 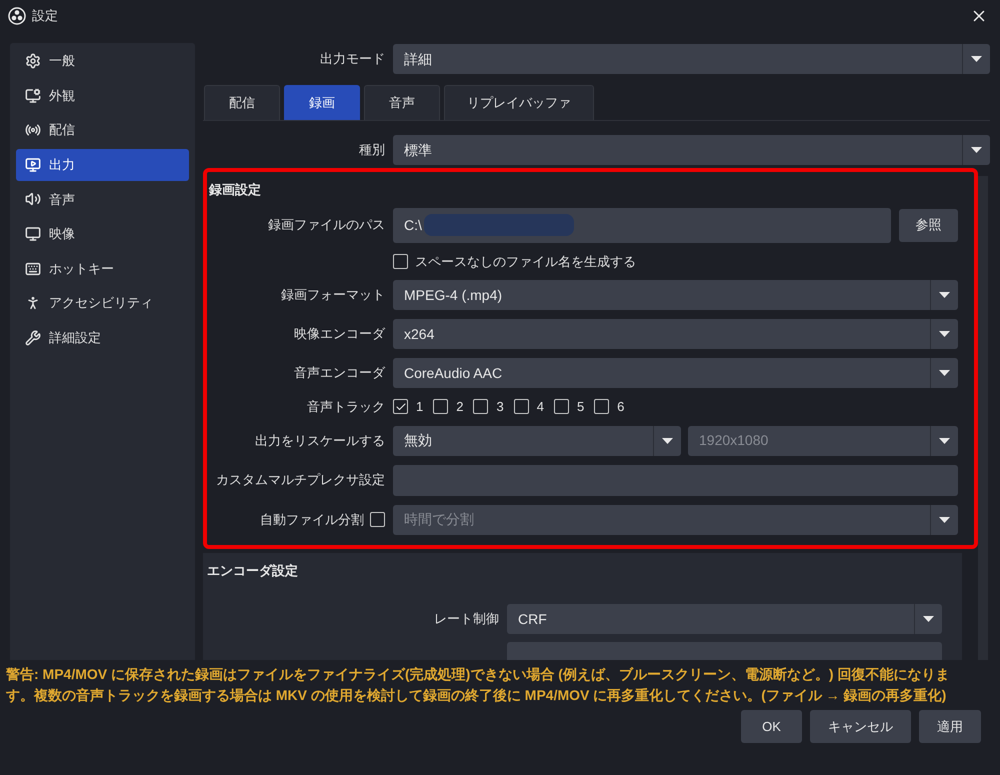 What do you see at coordinates (102, 130) in the screenshot?
I see `sidebar-item: 配信` at bounding box center [102, 130].